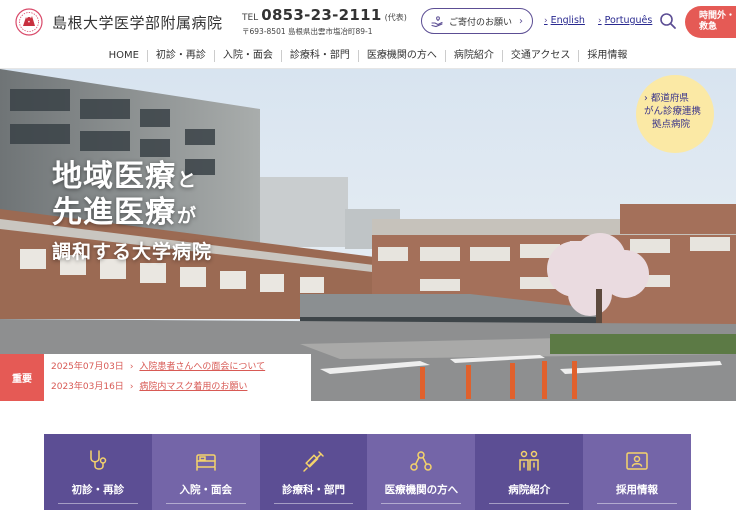 Image resolution: width=736 pixels, height=510 pixels. What do you see at coordinates (321, 15) in the screenshot?
I see `tel-number: 0853-23-2111` at bounding box center [321, 15].